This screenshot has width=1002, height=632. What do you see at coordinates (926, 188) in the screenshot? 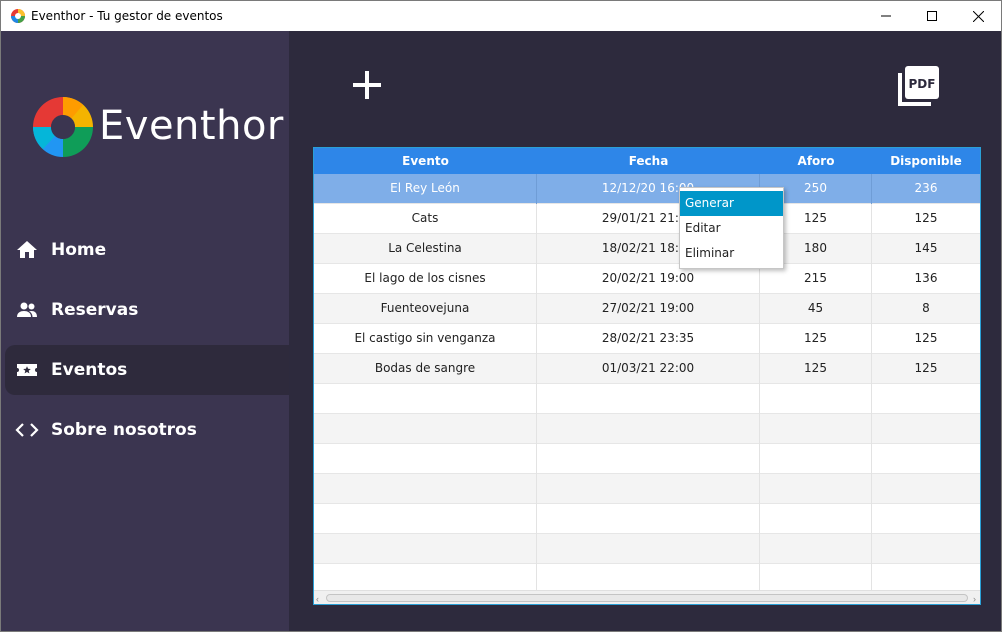
I see `cell-disponible: 236` at bounding box center [926, 188].